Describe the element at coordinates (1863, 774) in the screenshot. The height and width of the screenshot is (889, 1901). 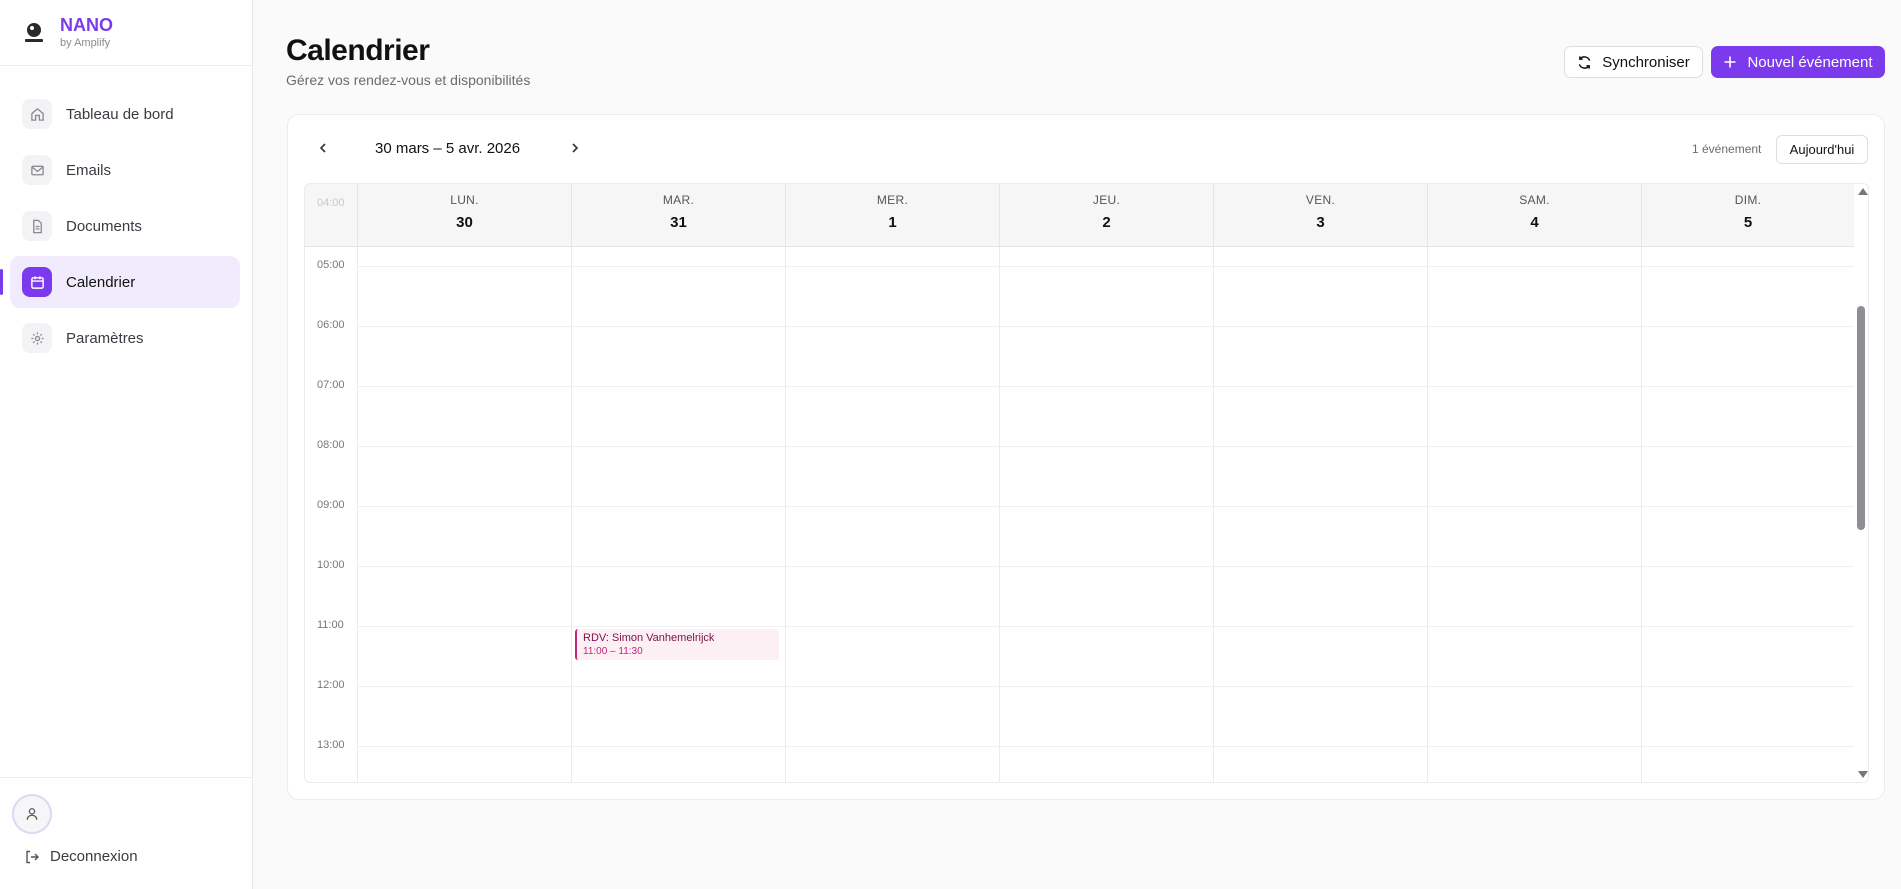
I see `scroll-down-arrow-icon` at that location.